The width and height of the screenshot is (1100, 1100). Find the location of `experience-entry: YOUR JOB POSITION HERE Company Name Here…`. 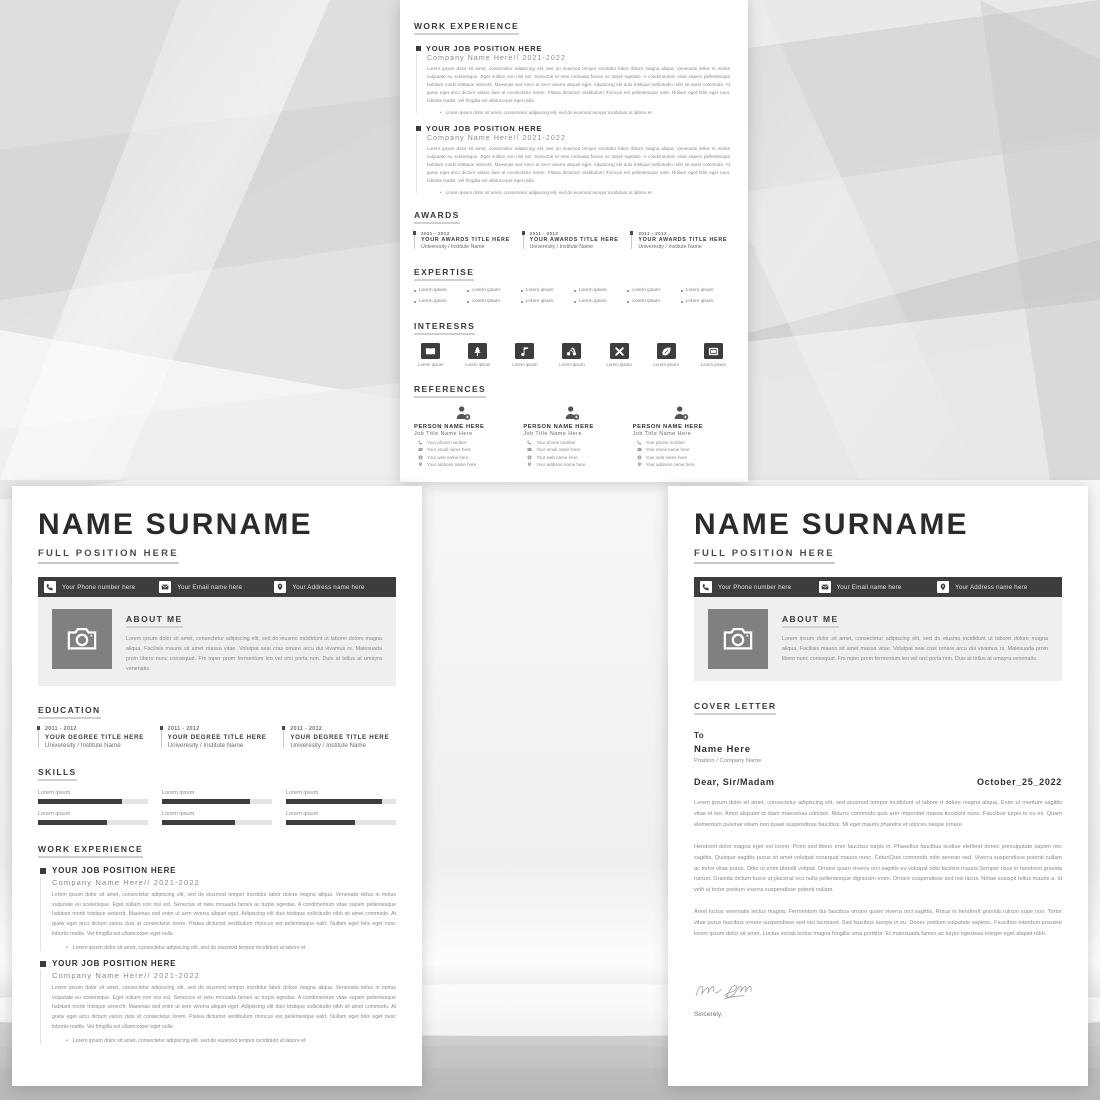

experience-entry: YOUR JOB POSITION HERE Company Name Here… is located at coordinates (572, 159).